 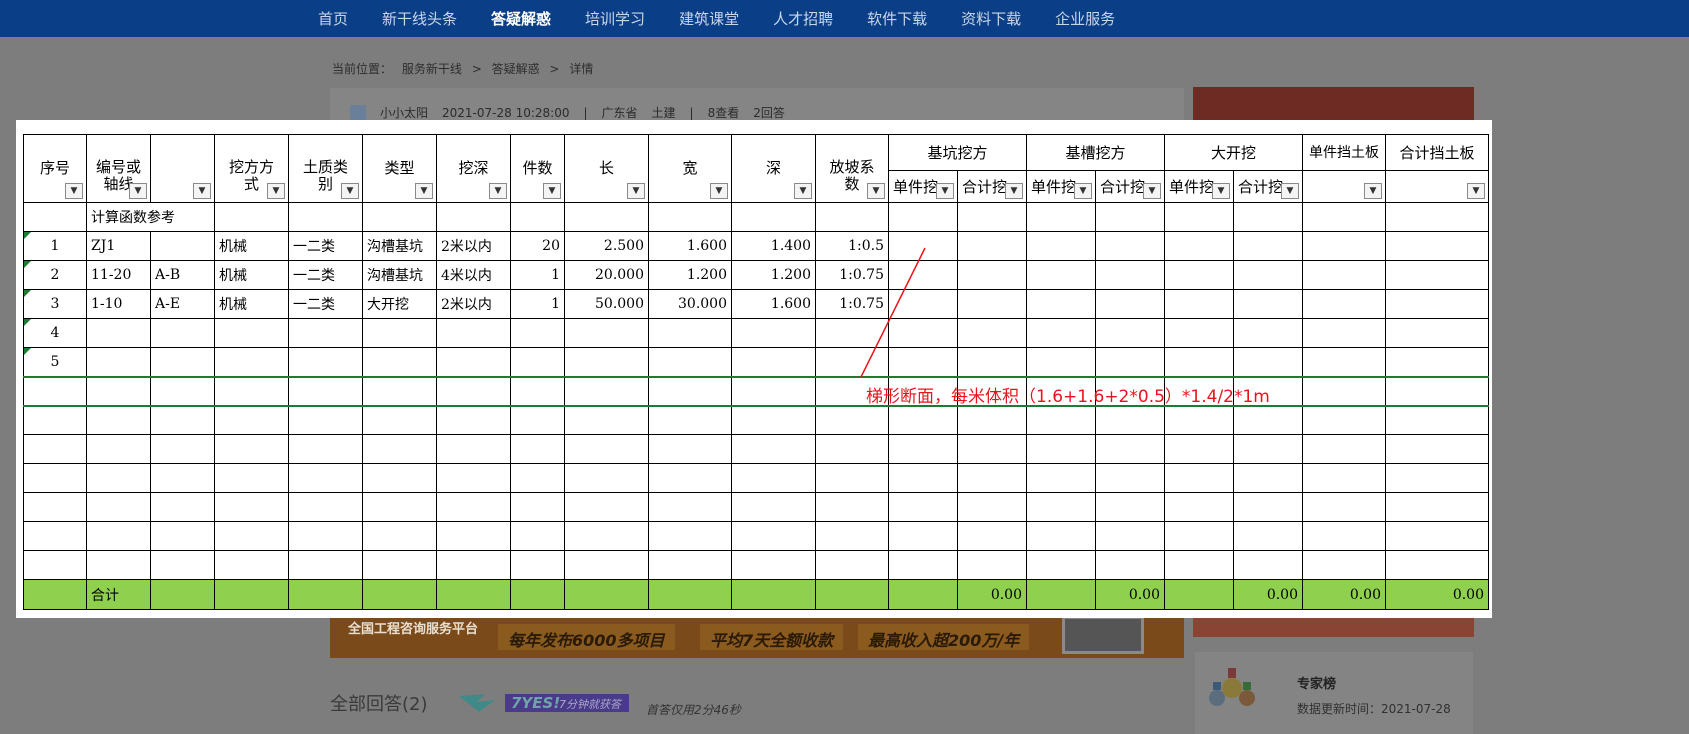 What do you see at coordinates (358, 112) in the screenshot?
I see `user-avatar-icon` at bounding box center [358, 112].